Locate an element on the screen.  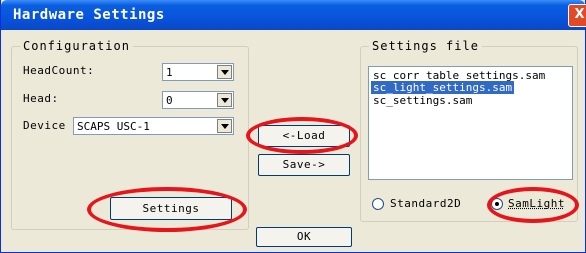
standard2d-radio is located at coordinates (378, 204).